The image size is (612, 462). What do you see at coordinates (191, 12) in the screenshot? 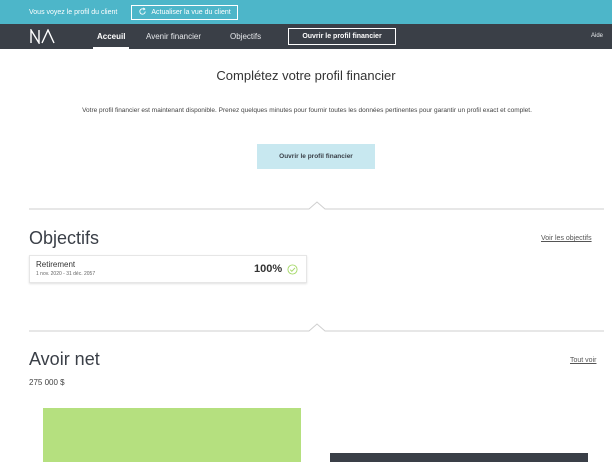
I see `refresh-client-view-label: Actualiser la vue du client` at bounding box center [191, 12].